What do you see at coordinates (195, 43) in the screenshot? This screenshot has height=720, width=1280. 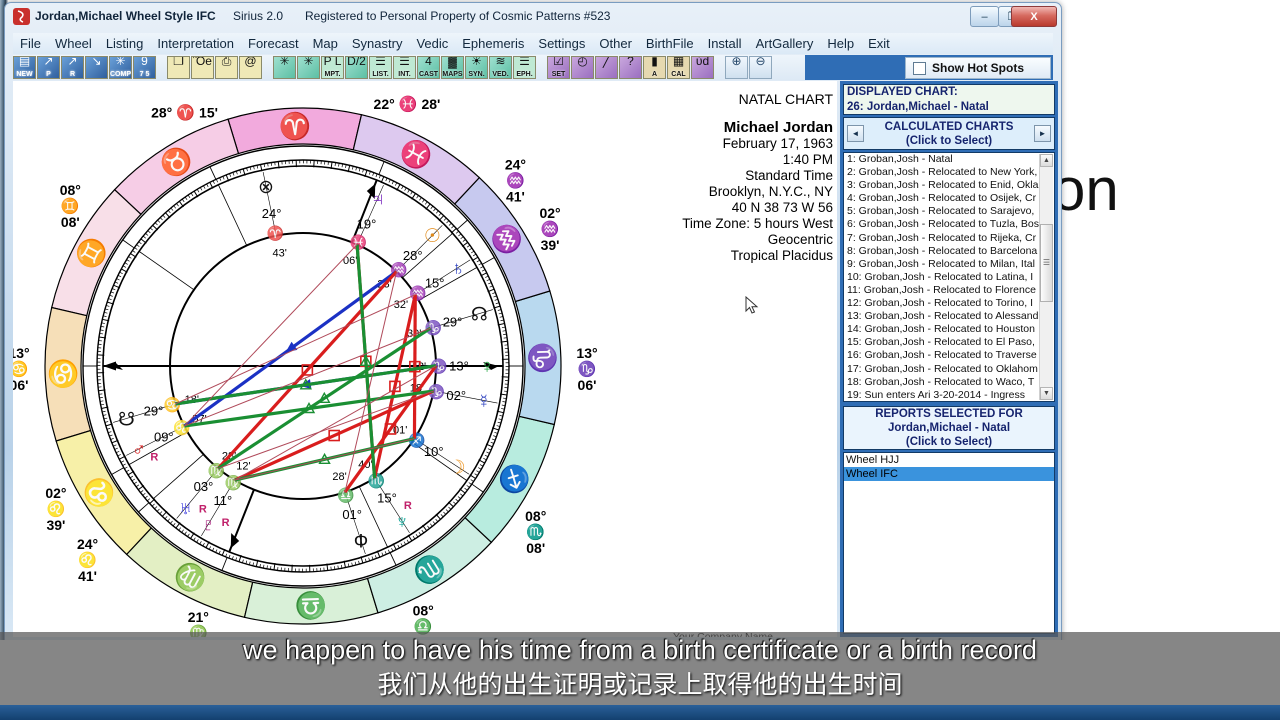 I see `menu-item-interpretation: Interpretation` at bounding box center [195, 43].